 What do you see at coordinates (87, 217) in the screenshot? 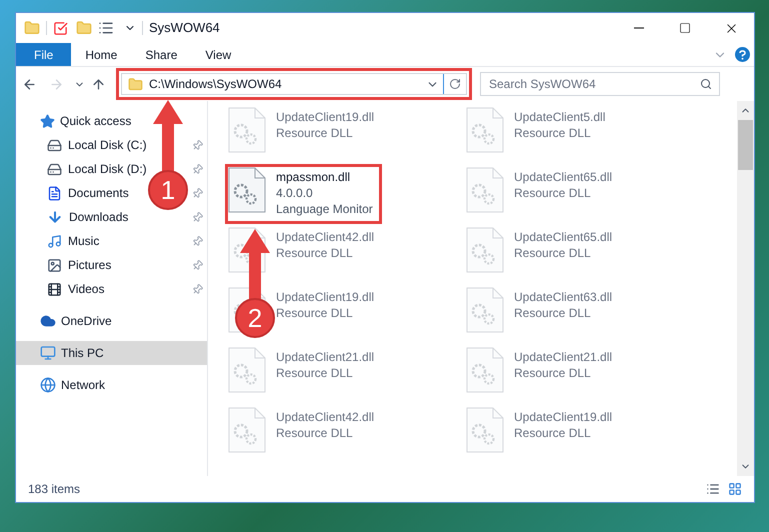
I see `sidebar-item: Downloads` at bounding box center [87, 217].